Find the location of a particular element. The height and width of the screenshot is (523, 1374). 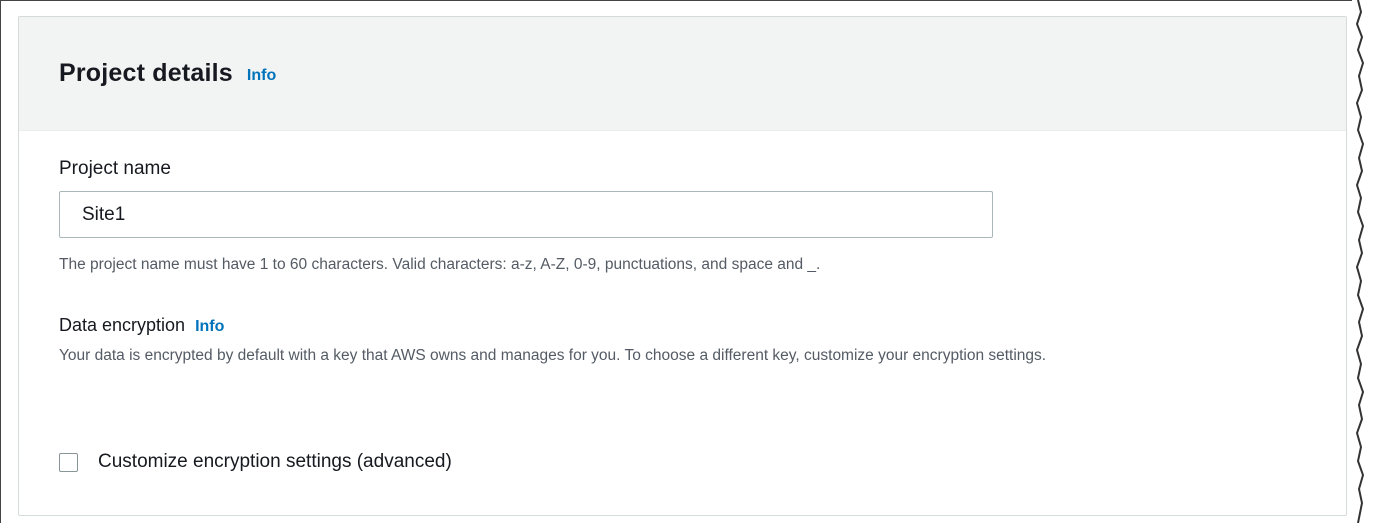

data-encryption-label: Data encryption is located at coordinates (122, 325).